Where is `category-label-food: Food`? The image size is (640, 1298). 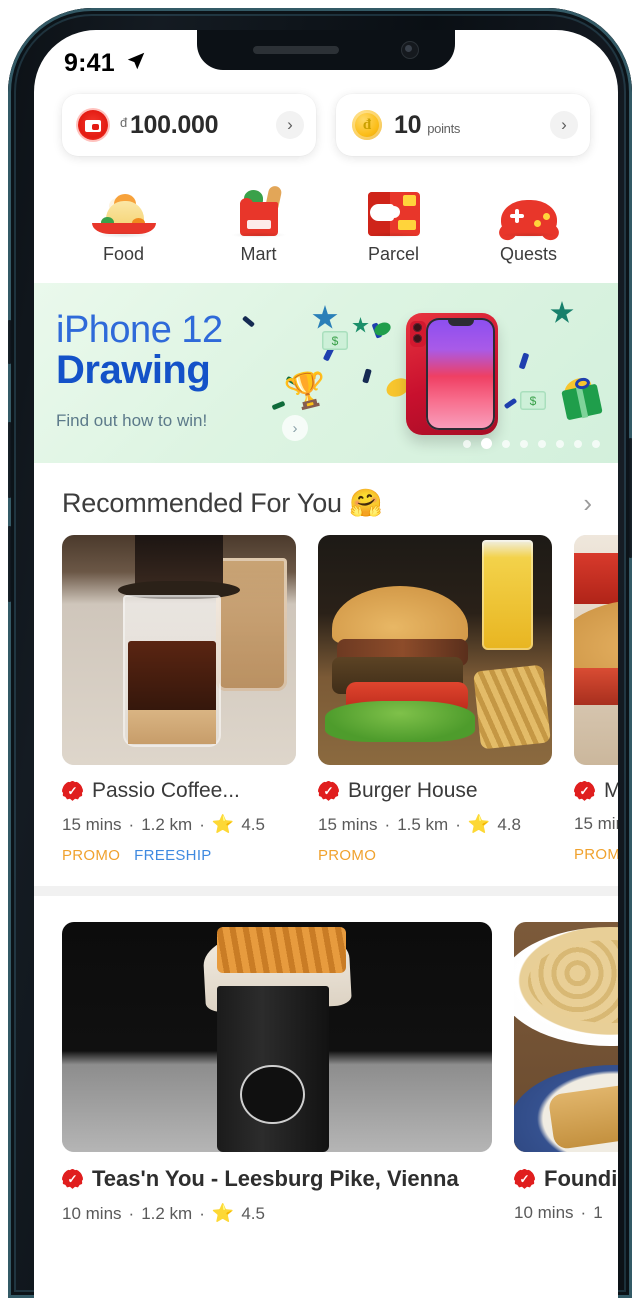
category-label-food: Food is located at coordinates (123, 254).